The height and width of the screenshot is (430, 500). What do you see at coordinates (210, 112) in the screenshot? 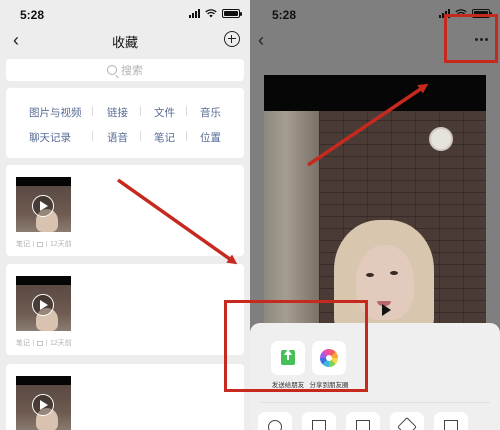
I see `category-music: 音乐` at bounding box center [210, 112].